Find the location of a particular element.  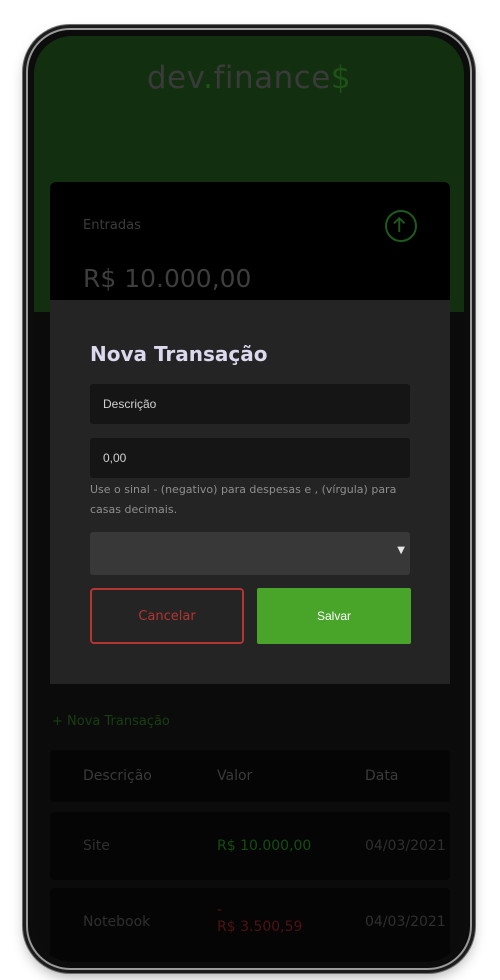

description-input is located at coordinates (250, 404).